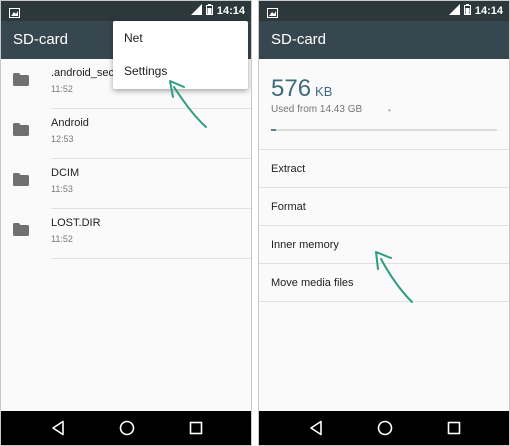 Image resolution: width=510 pixels, height=446 pixels. I want to click on storage-value-unit: KB, so click(324, 91).